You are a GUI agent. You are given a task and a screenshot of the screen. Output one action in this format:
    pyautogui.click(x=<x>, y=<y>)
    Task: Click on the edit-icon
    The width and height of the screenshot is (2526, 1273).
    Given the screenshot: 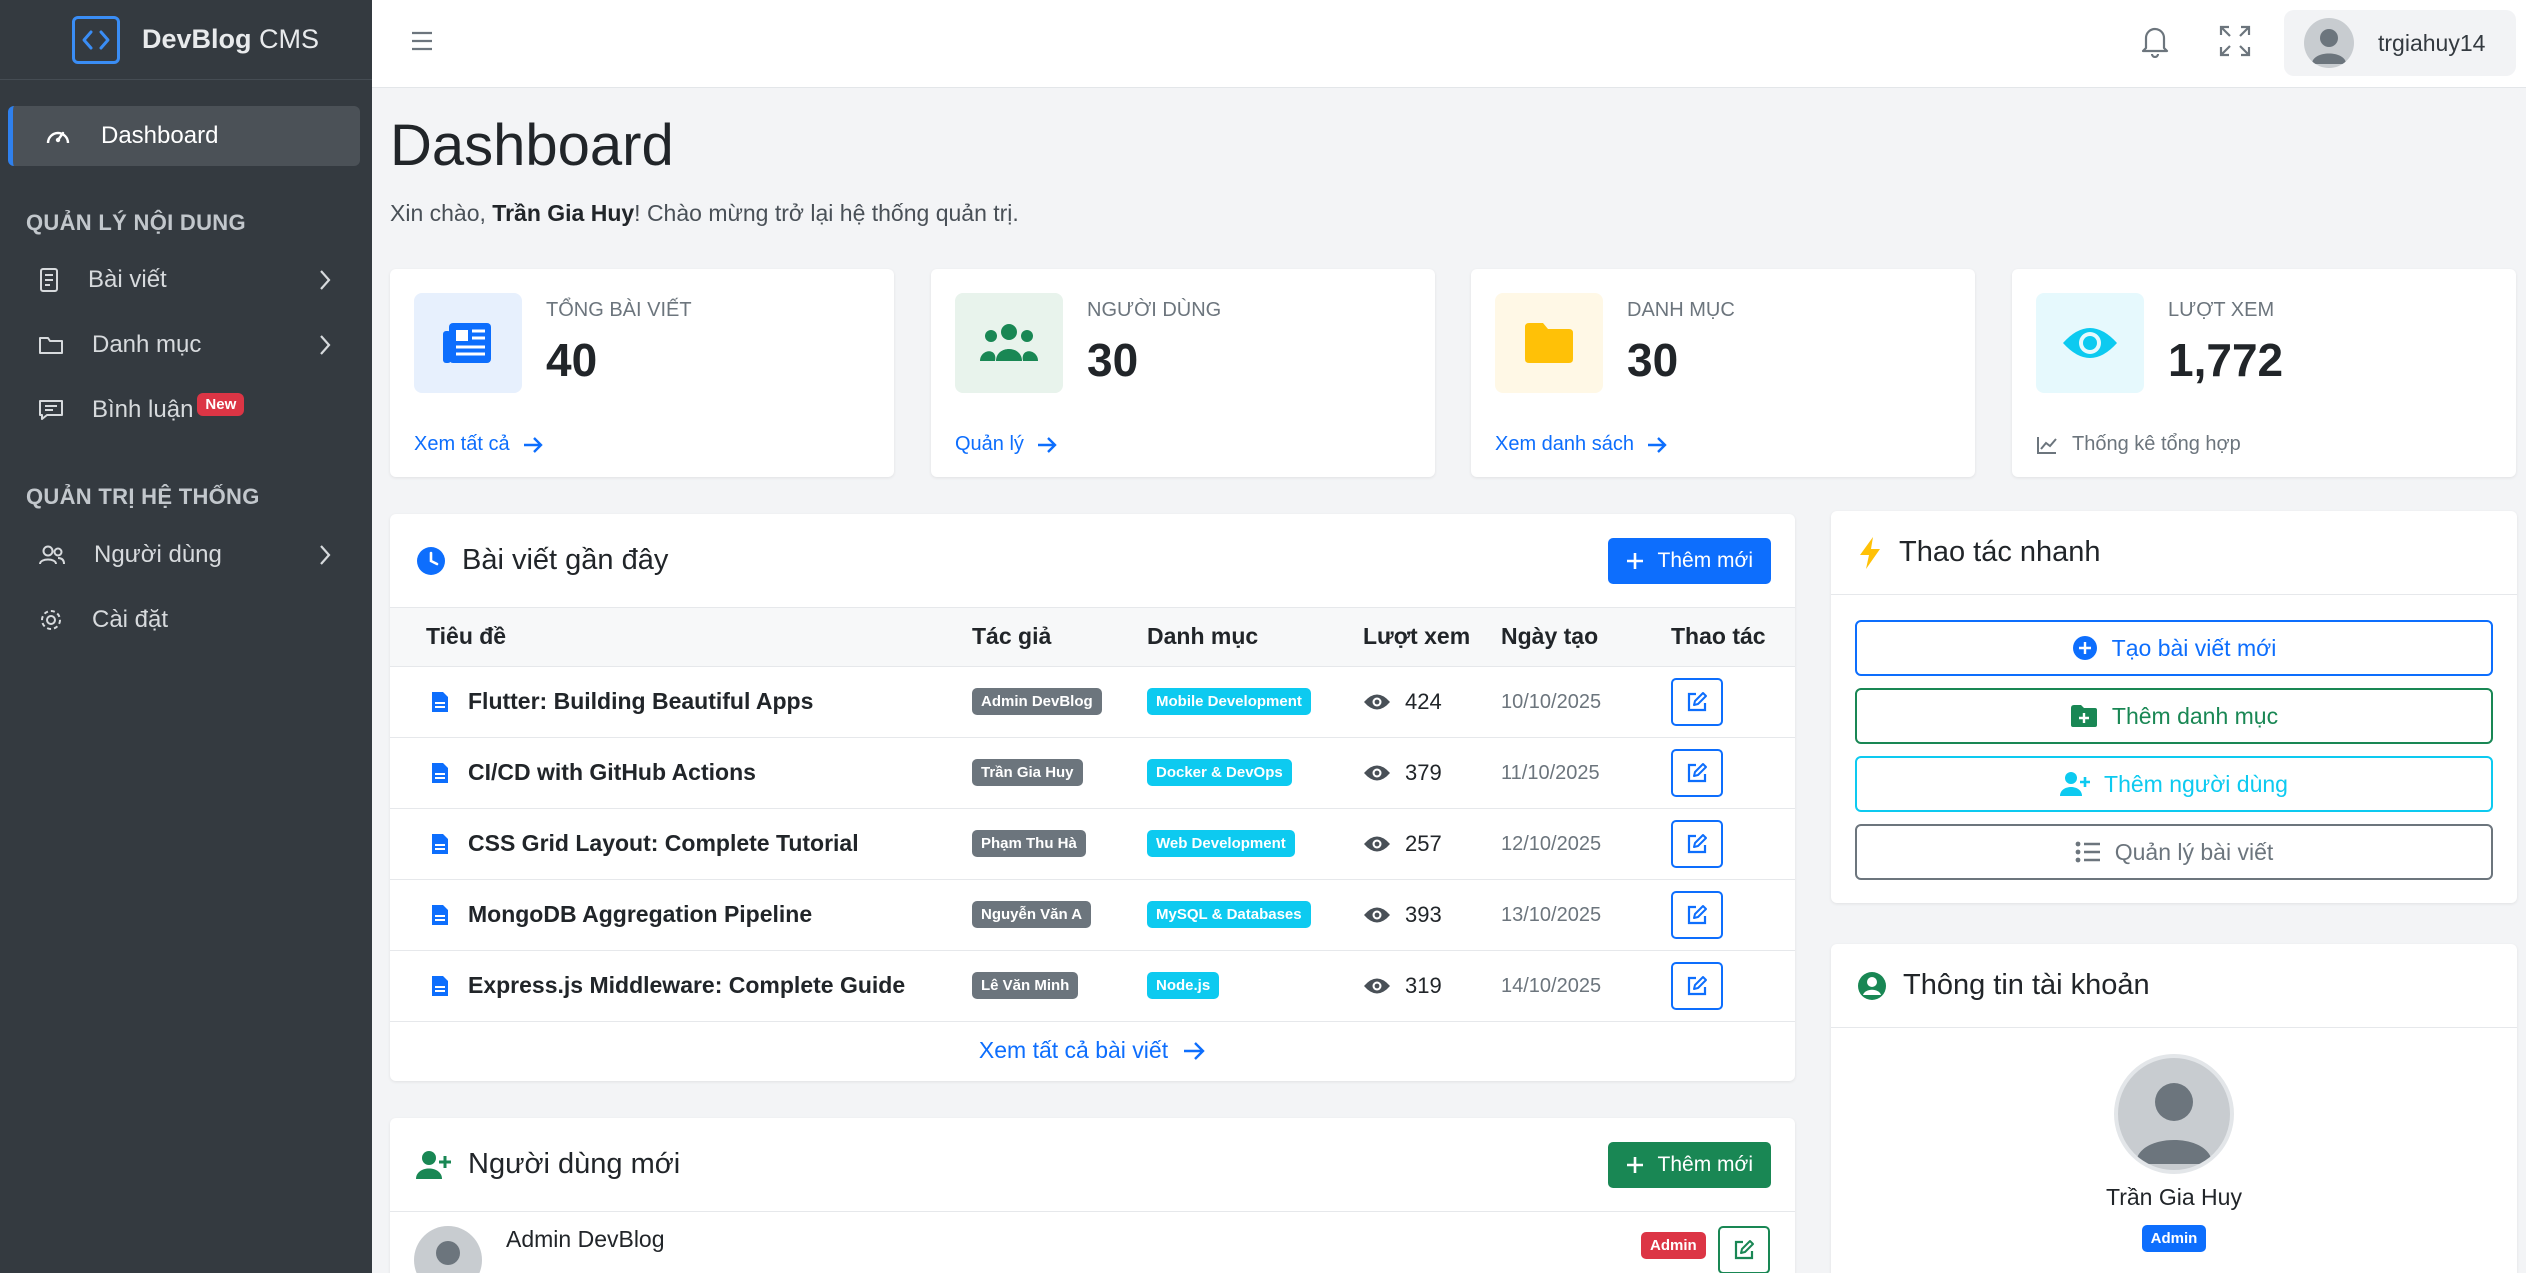 What is the action you would take?
    pyautogui.click(x=1697, y=702)
    